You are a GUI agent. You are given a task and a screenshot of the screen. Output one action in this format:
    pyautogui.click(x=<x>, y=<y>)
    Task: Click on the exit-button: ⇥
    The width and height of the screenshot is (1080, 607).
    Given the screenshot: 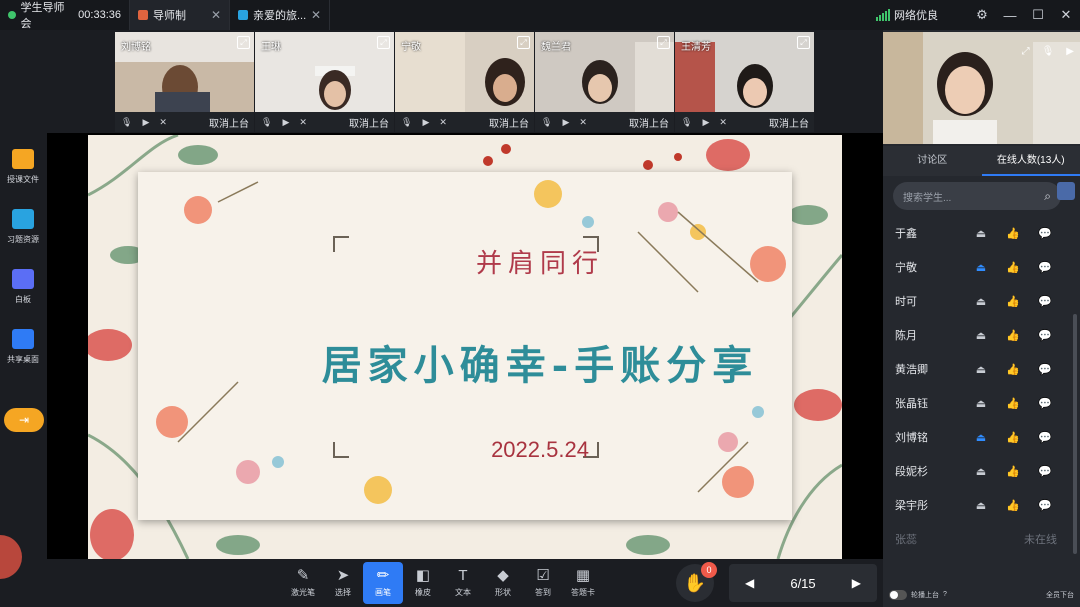 What is the action you would take?
    pyautogui.click(x=24, y=420)
    